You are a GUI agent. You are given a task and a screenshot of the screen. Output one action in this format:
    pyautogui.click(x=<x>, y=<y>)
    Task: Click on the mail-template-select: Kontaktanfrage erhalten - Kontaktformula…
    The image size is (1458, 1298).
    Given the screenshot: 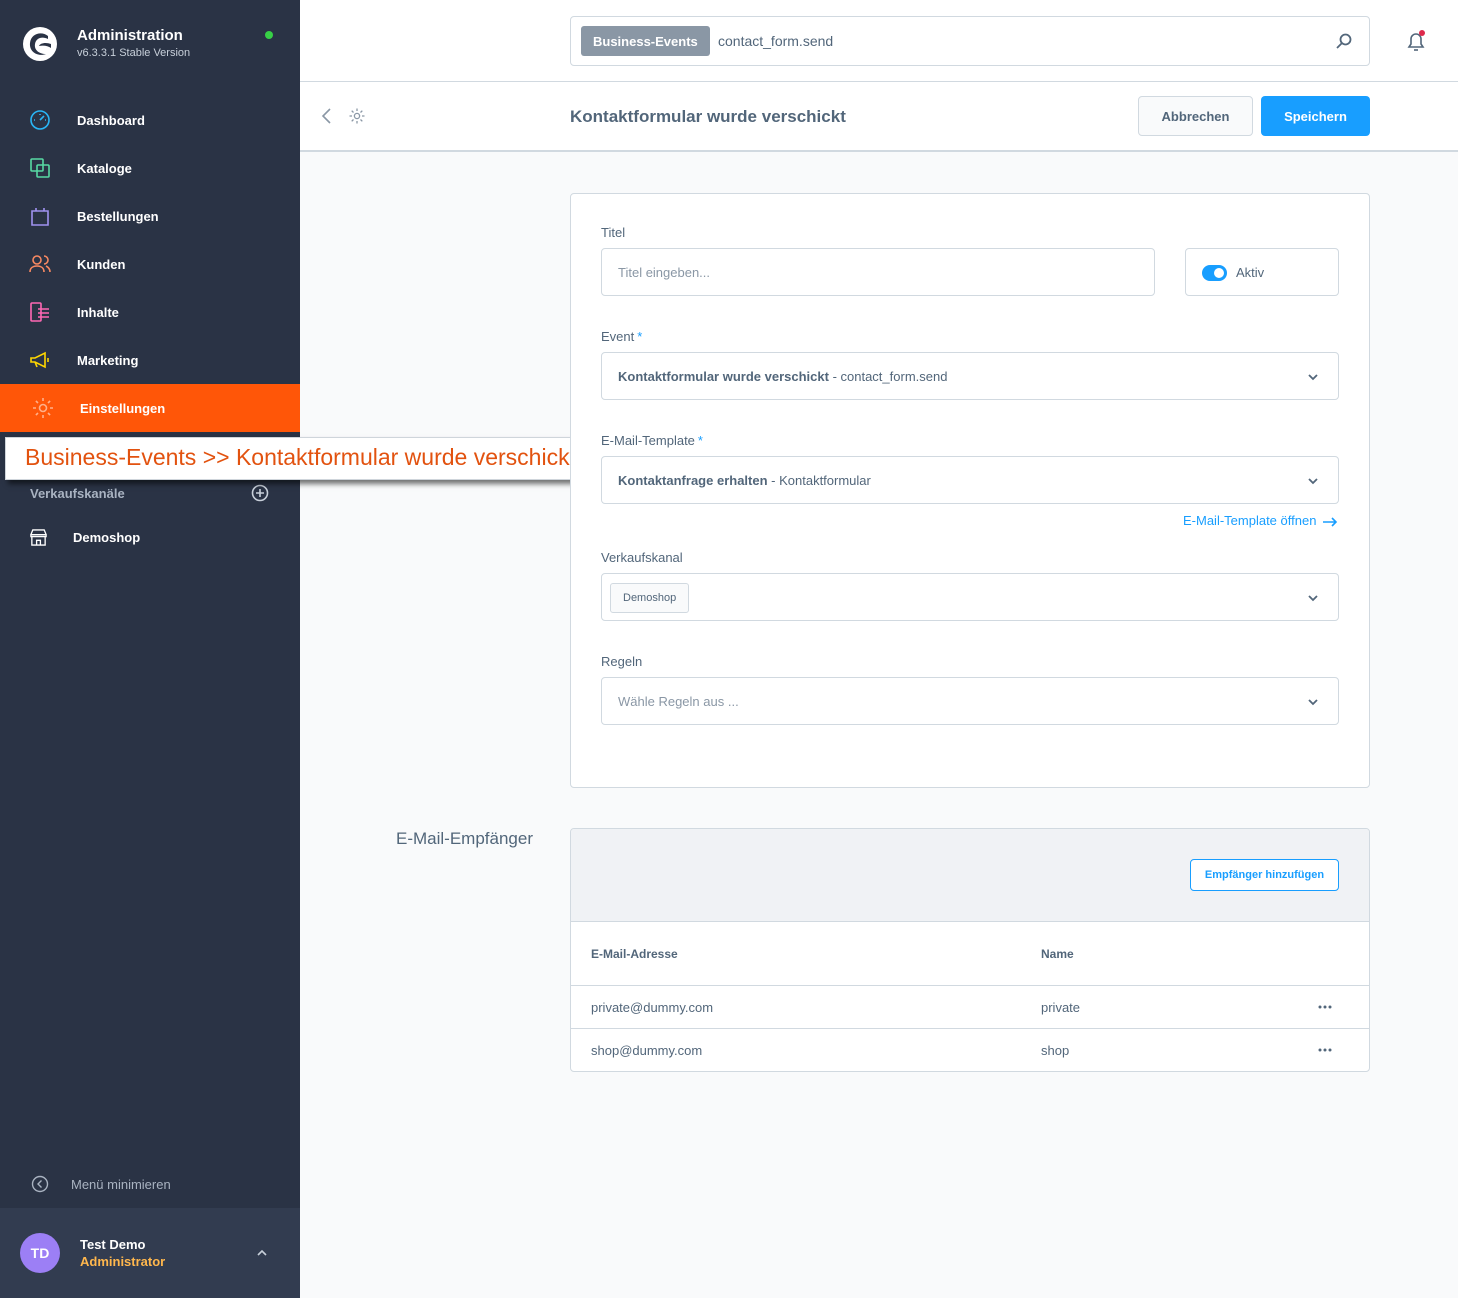 What is the action you would take?
    pyautogui.click(x=970, y=480)
    